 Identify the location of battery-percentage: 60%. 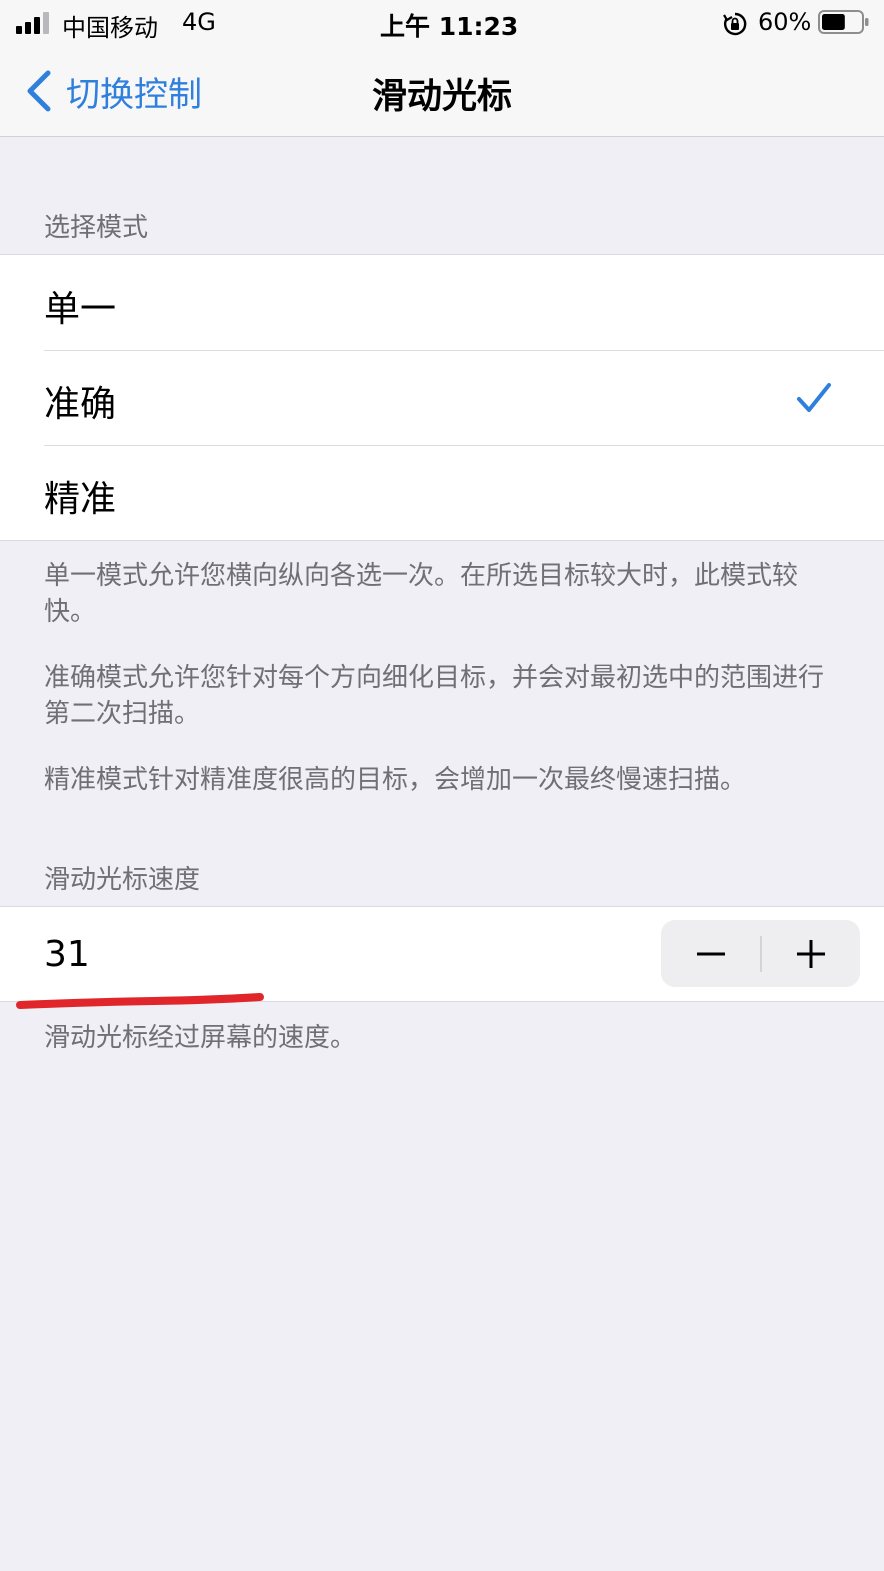
(785, 22).